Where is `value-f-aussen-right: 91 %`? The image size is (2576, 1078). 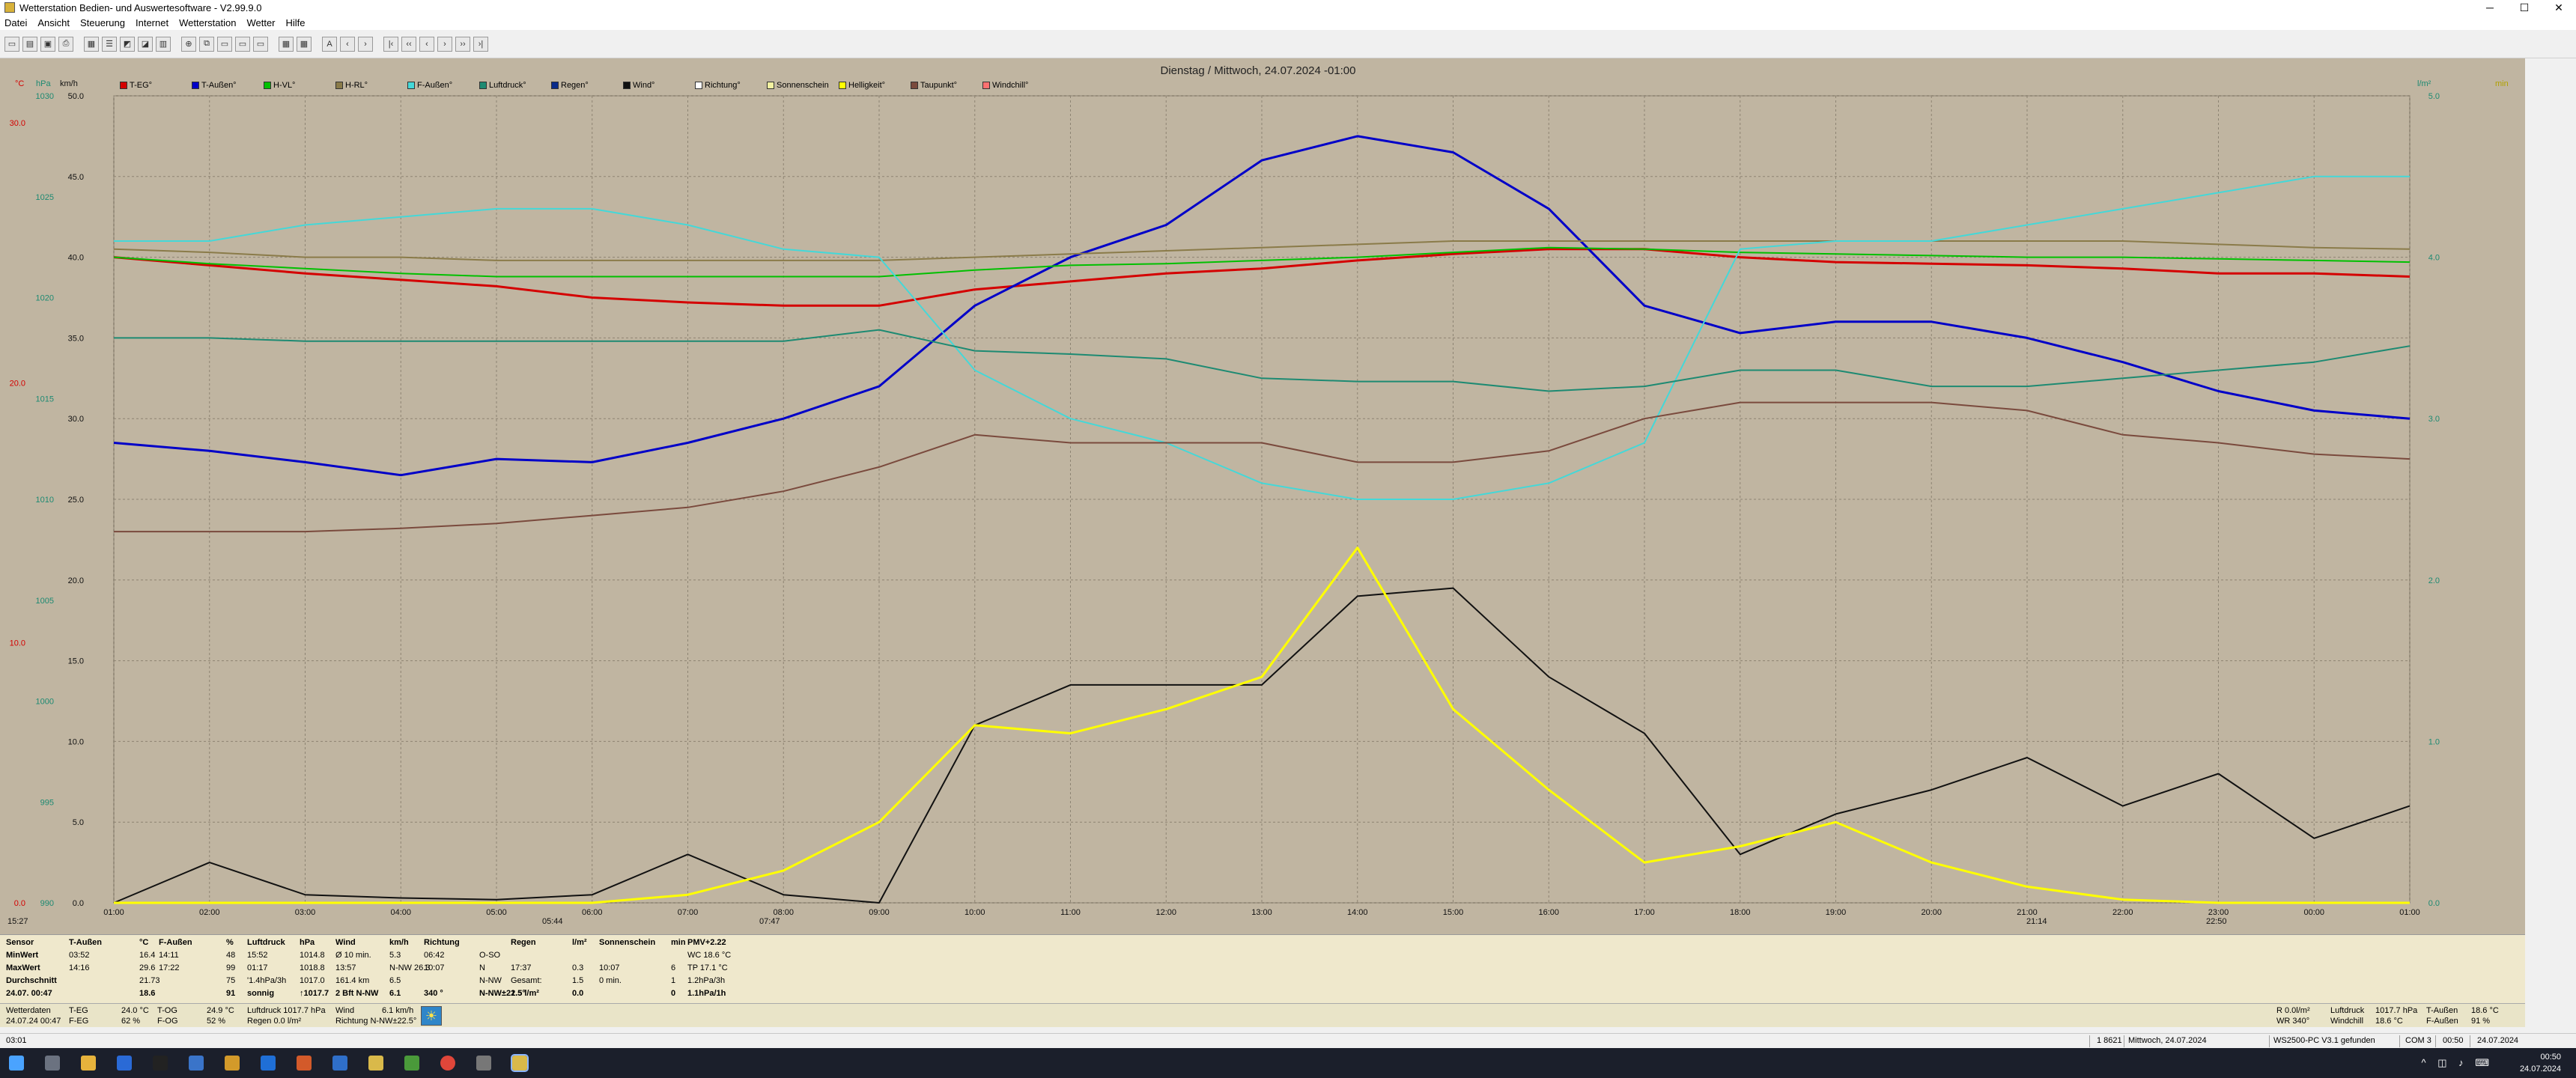
value-f-aussen-right: 91 % is located at coordinates (2481, 1021).